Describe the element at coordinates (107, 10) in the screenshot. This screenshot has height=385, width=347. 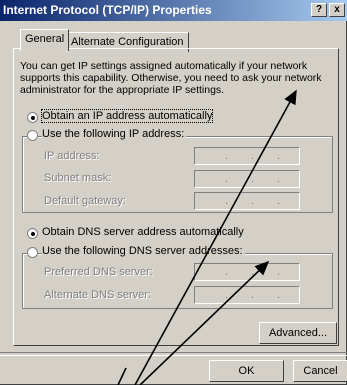
I see `window-title: Internet Protocol (TCP/IP) Properties` at that location.